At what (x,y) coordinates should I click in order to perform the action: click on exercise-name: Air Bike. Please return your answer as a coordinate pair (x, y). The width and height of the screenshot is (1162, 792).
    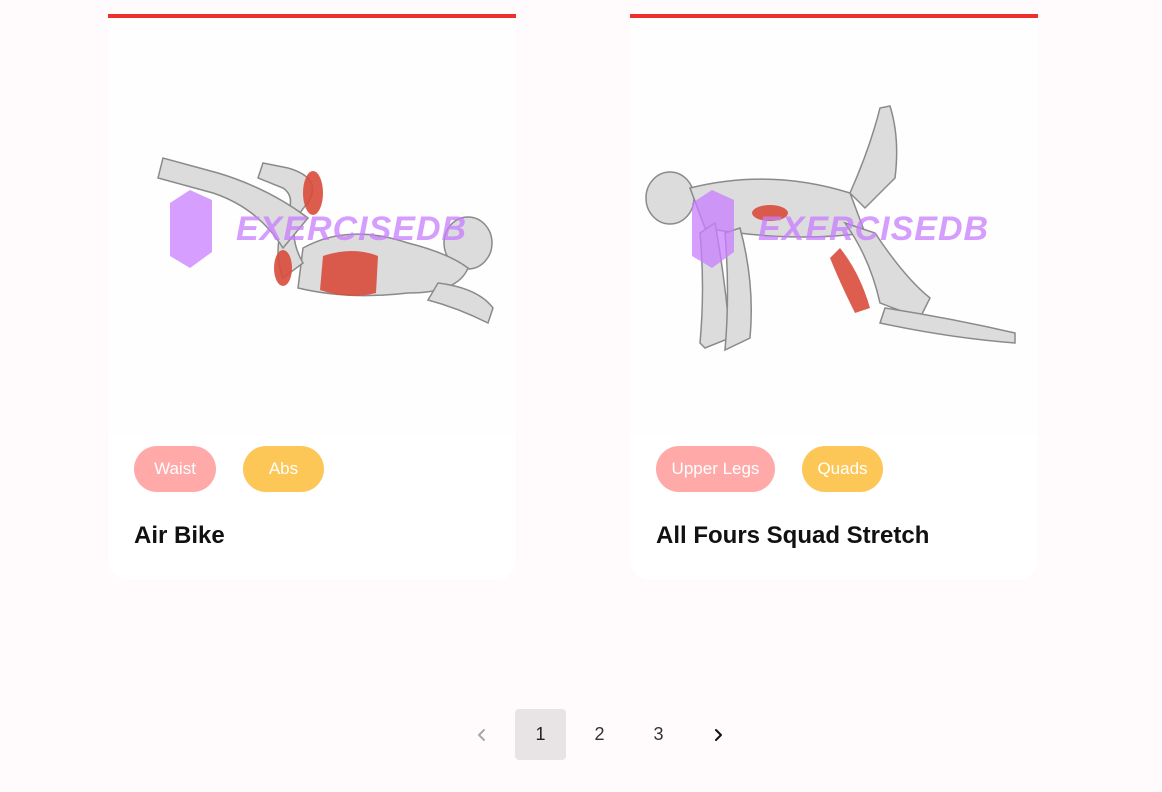
    Looking at the image, I should click on (179, 535).